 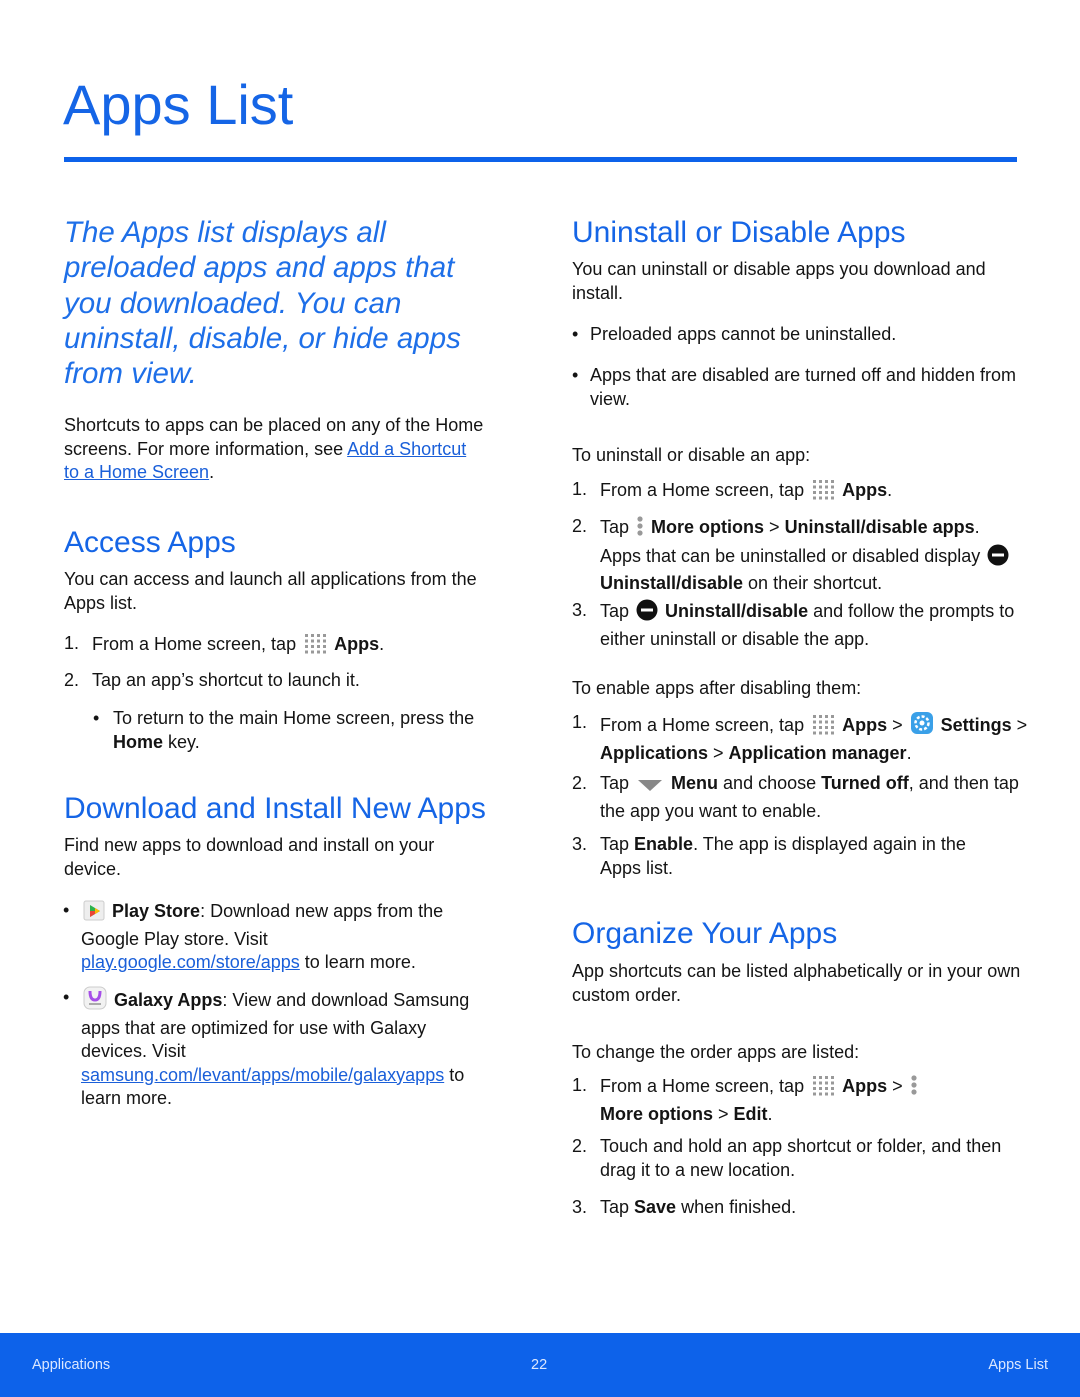 I want to click on list-text: Tap an app’s shortcut to launch it., so click(x=226, y=680).